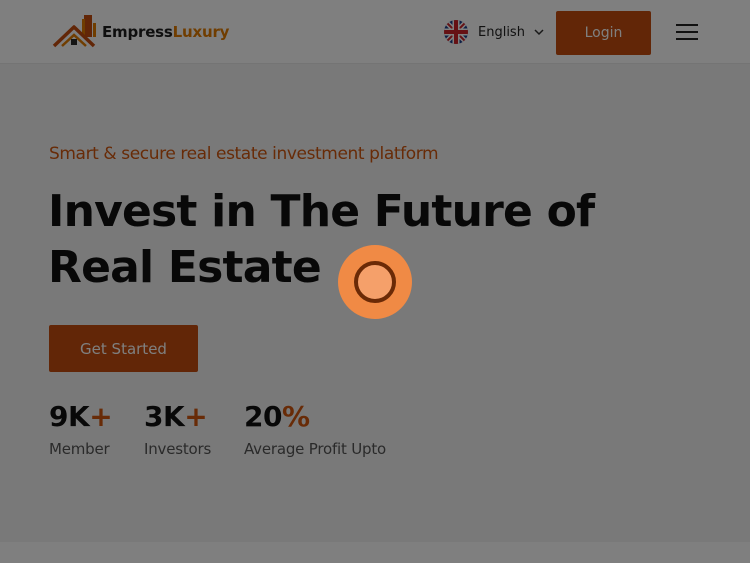 This screenshot has width=750, height=563. Describe the element at coordinates (375, 282) in the screenshot. I see `loading-spinner-icon` at that location.